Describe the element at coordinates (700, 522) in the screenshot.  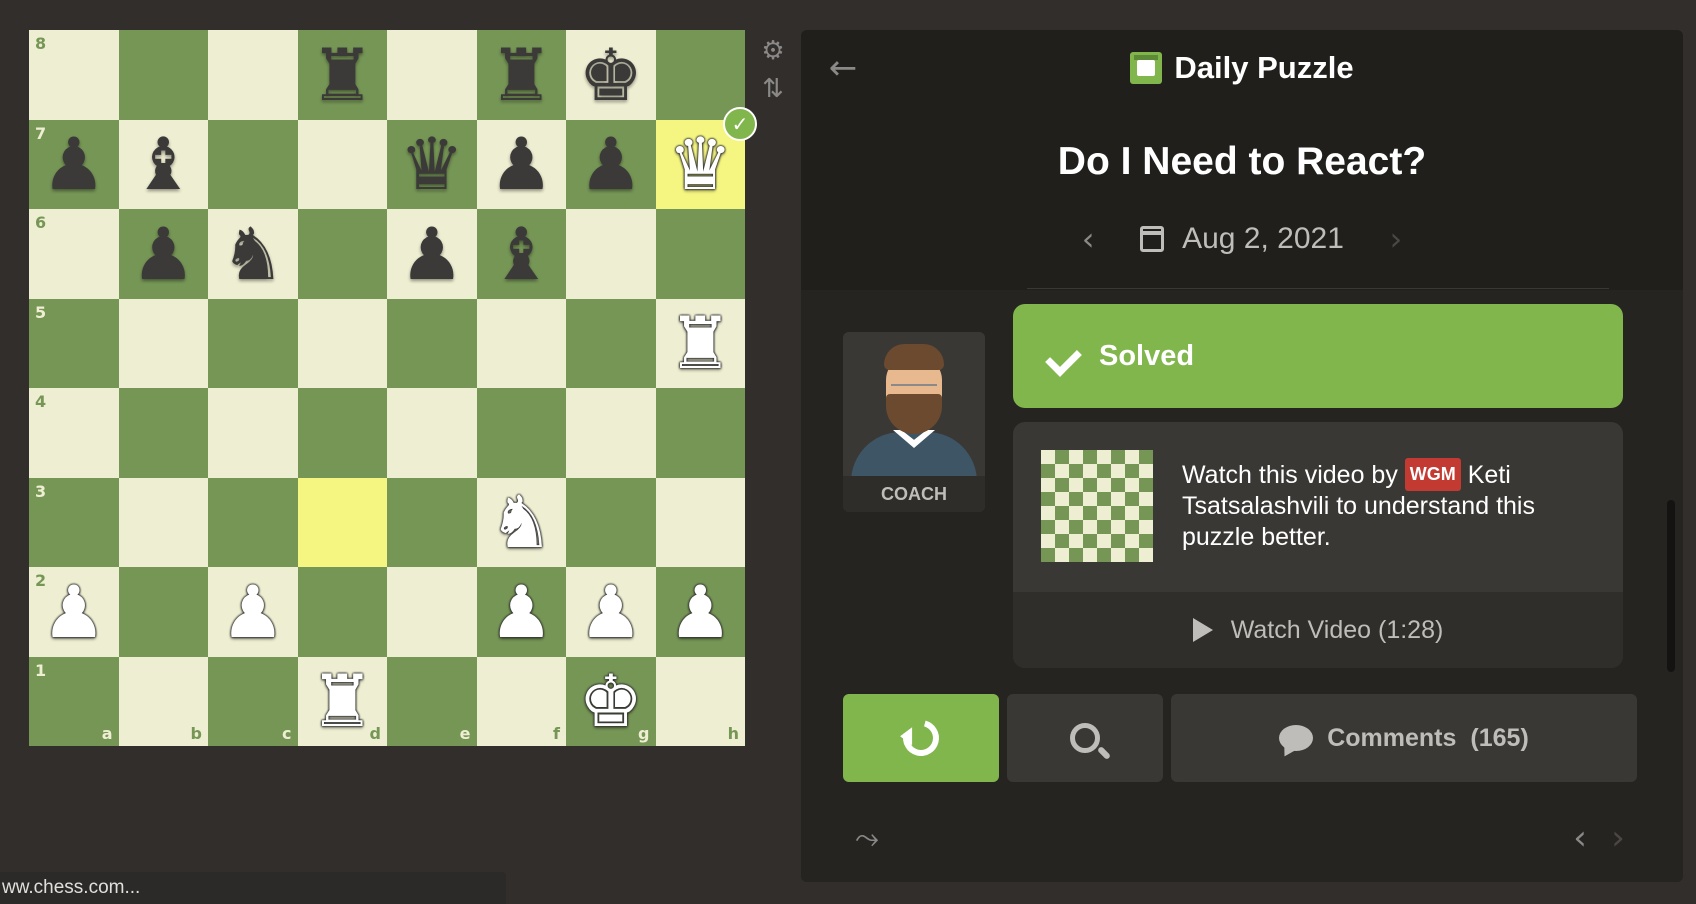
I see `square-h3` at that location.